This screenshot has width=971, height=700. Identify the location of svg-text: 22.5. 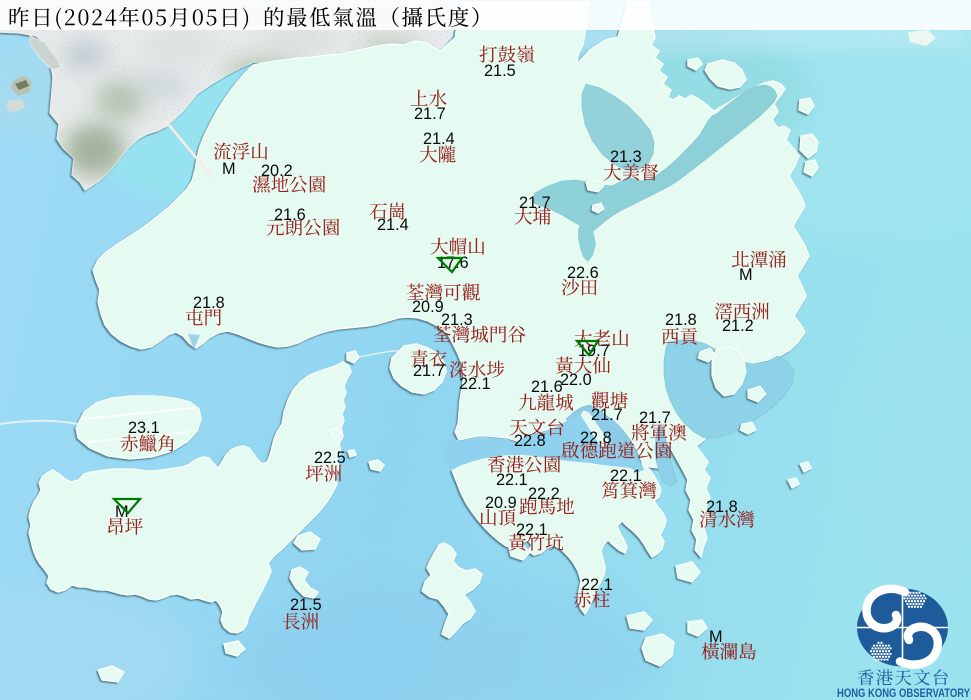
(330, 458).